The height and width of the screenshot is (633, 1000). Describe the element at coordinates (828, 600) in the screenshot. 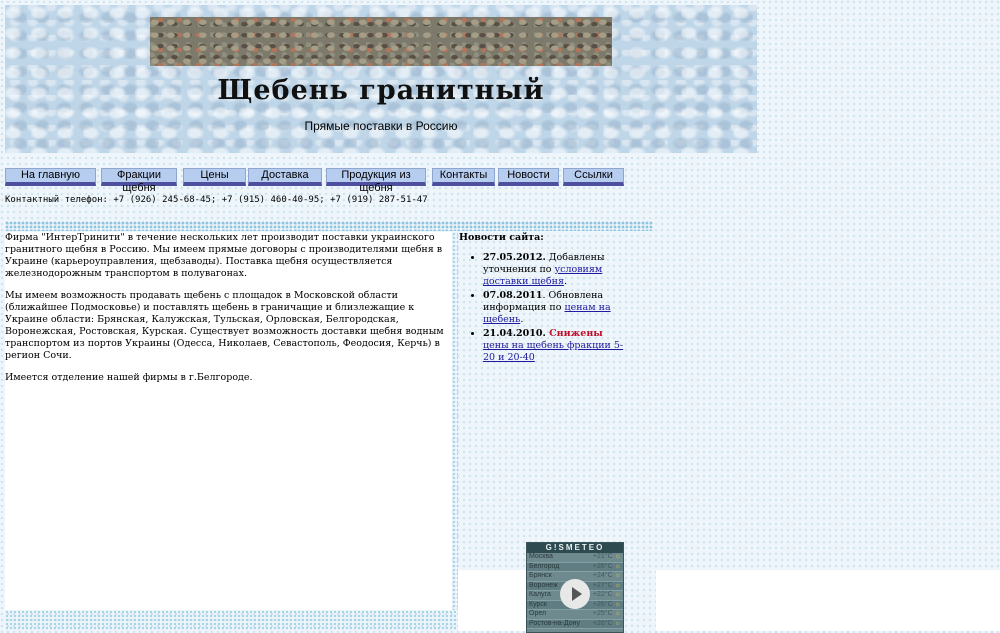

I see `footer-blank-right` at that location.